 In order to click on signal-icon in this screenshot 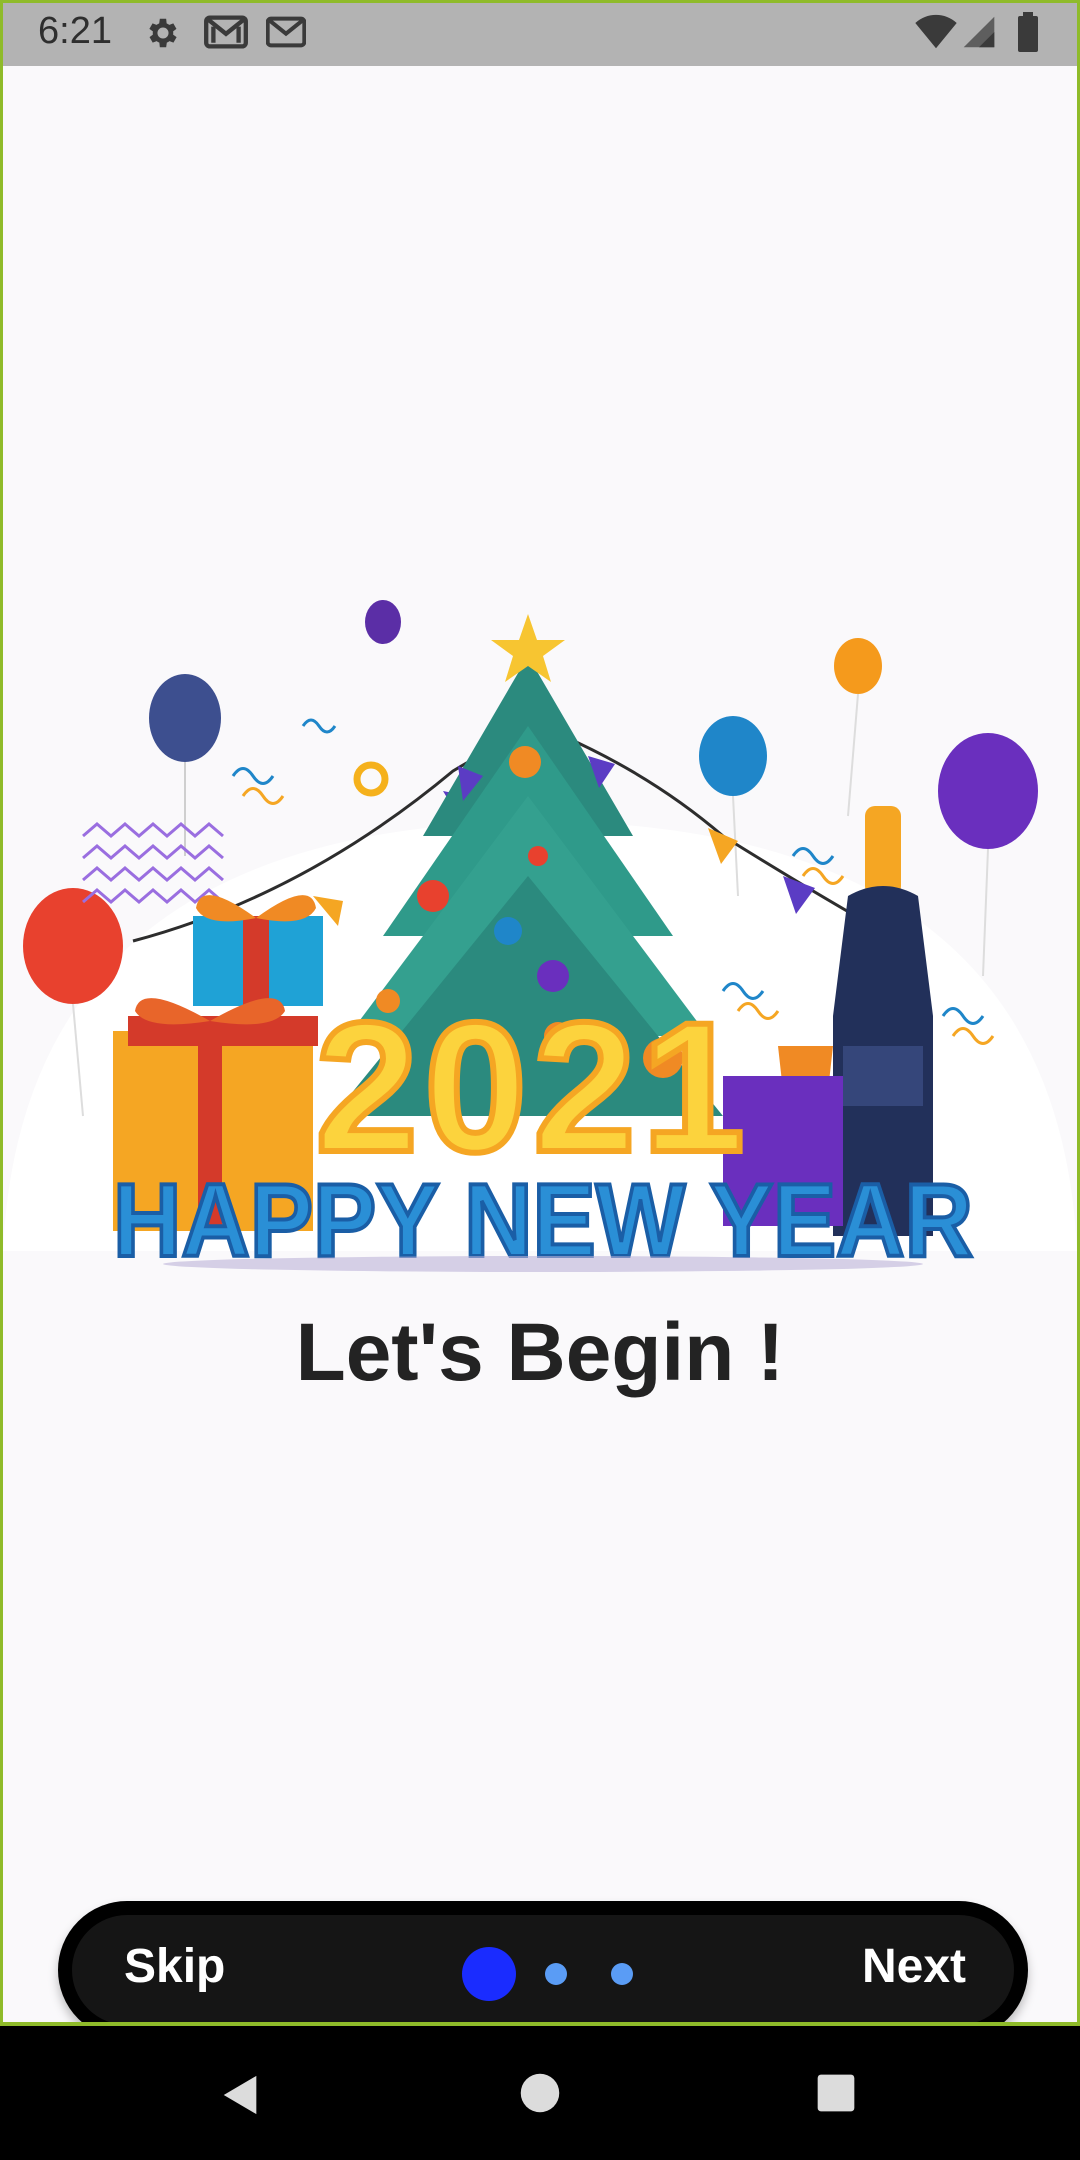, I will do `click(979, 32)`.